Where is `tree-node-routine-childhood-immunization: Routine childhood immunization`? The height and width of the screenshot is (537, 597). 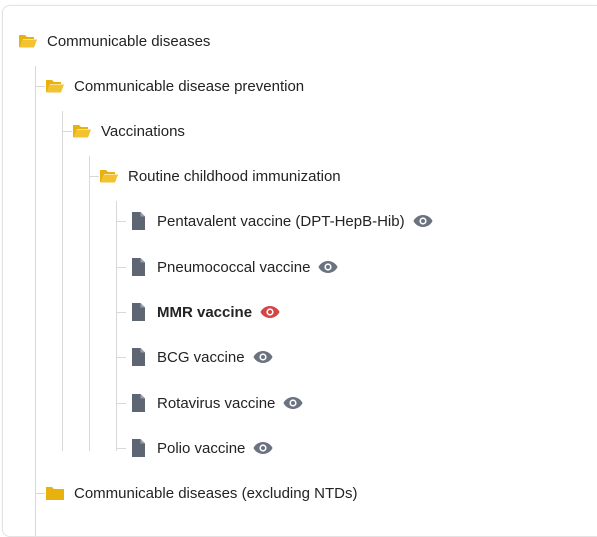
tree-node-routine-childhood-immunization: Routine childhood immunization is located at coordinates (300, 176).